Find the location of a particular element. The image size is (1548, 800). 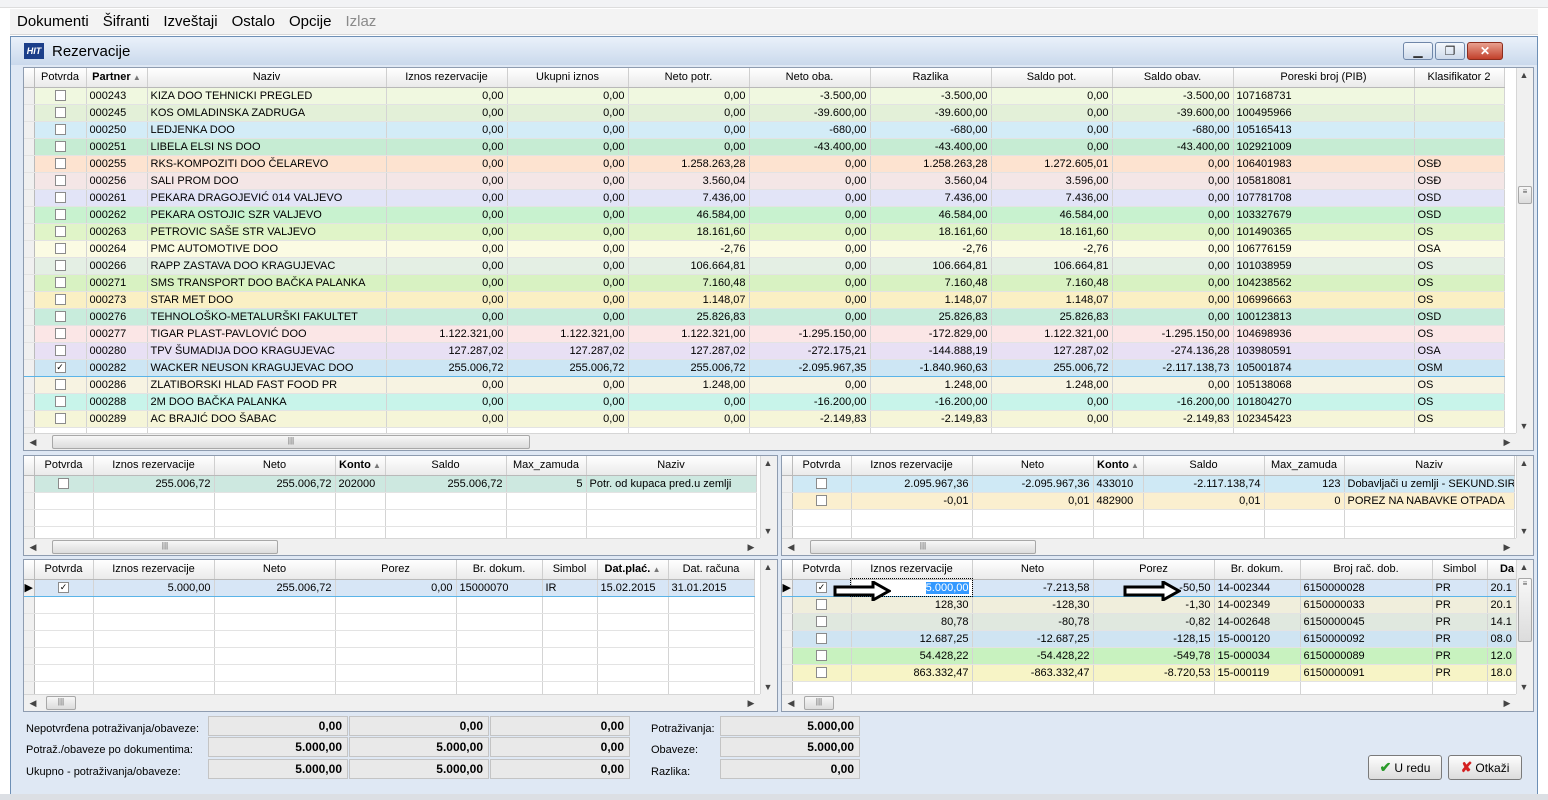

column-header: Da is located at coordinates (1501, 570).